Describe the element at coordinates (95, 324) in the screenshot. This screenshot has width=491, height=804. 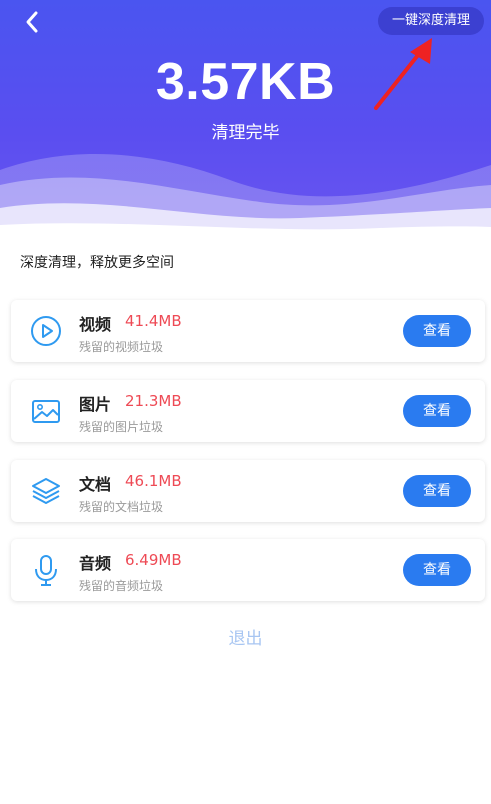
I see `item-title: 视频` at that location.